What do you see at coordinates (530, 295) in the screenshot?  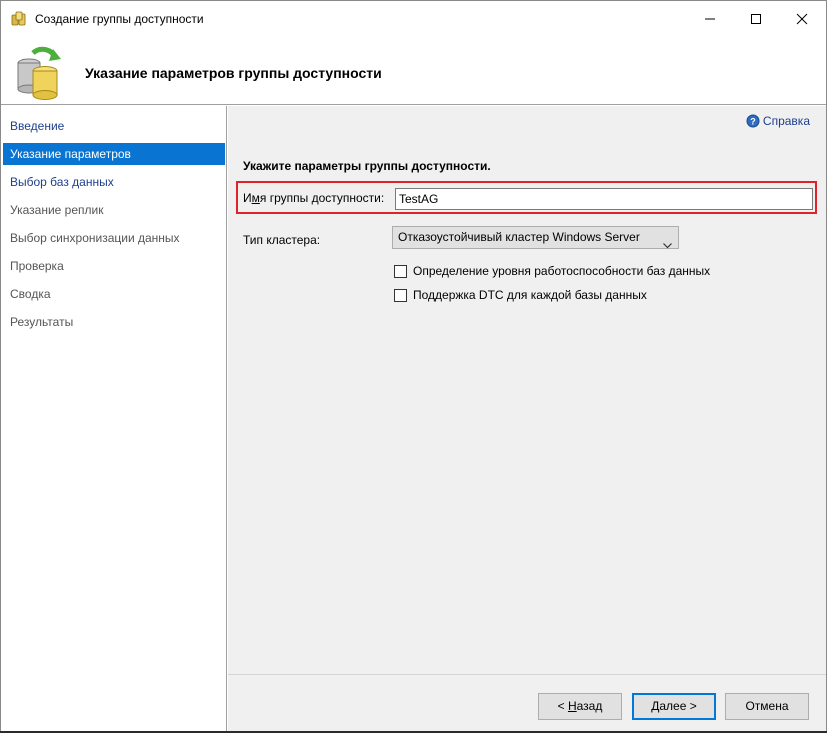 I see `dtc-support-label: Поддержка DTC для каждой базы данных` at bounding box center [530, 295].